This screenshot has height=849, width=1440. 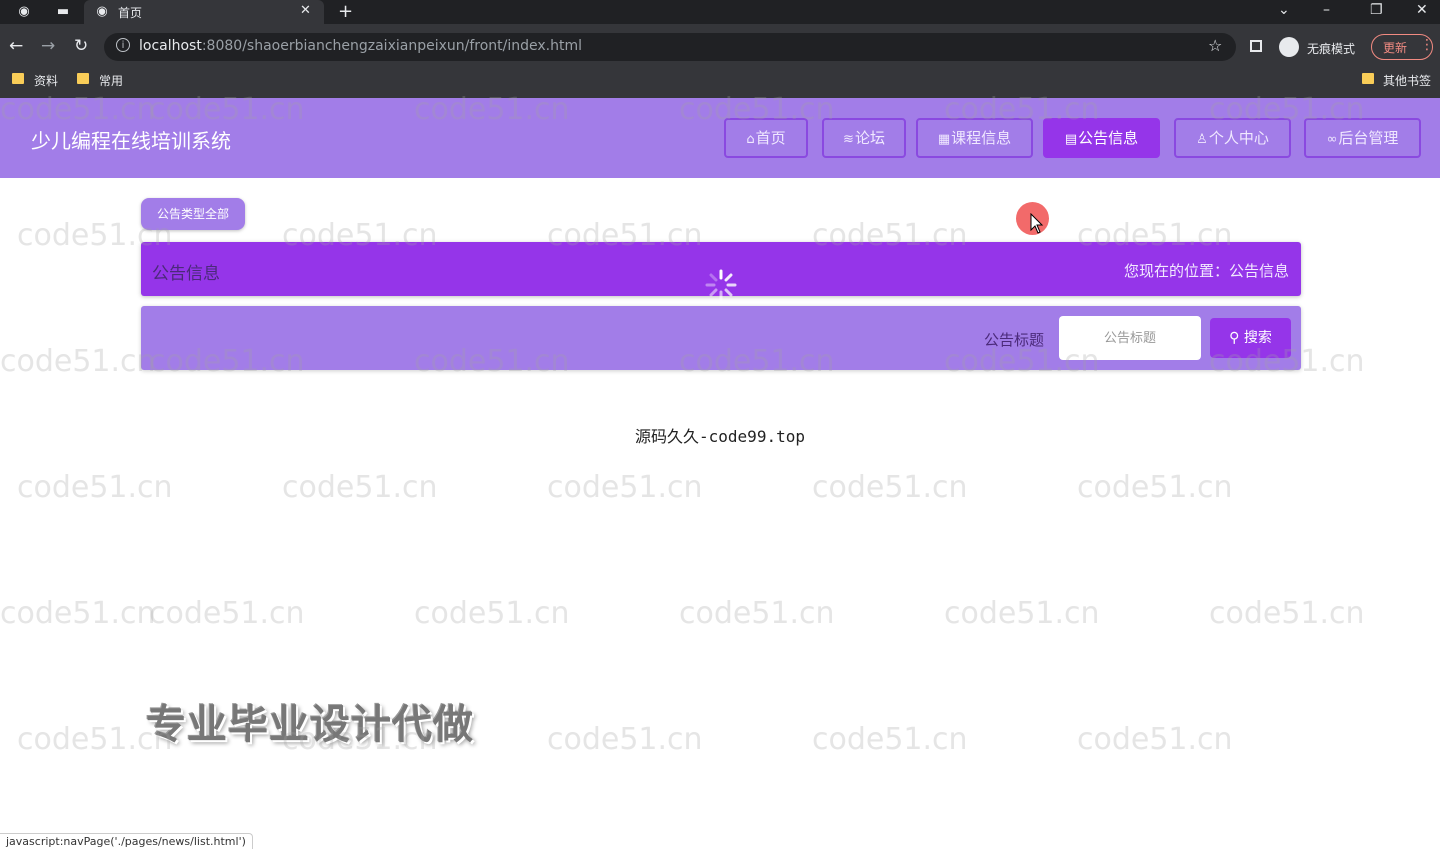 I want to click on notice-type-filter-button: 公告类型全部, so click(x=193, y=214).